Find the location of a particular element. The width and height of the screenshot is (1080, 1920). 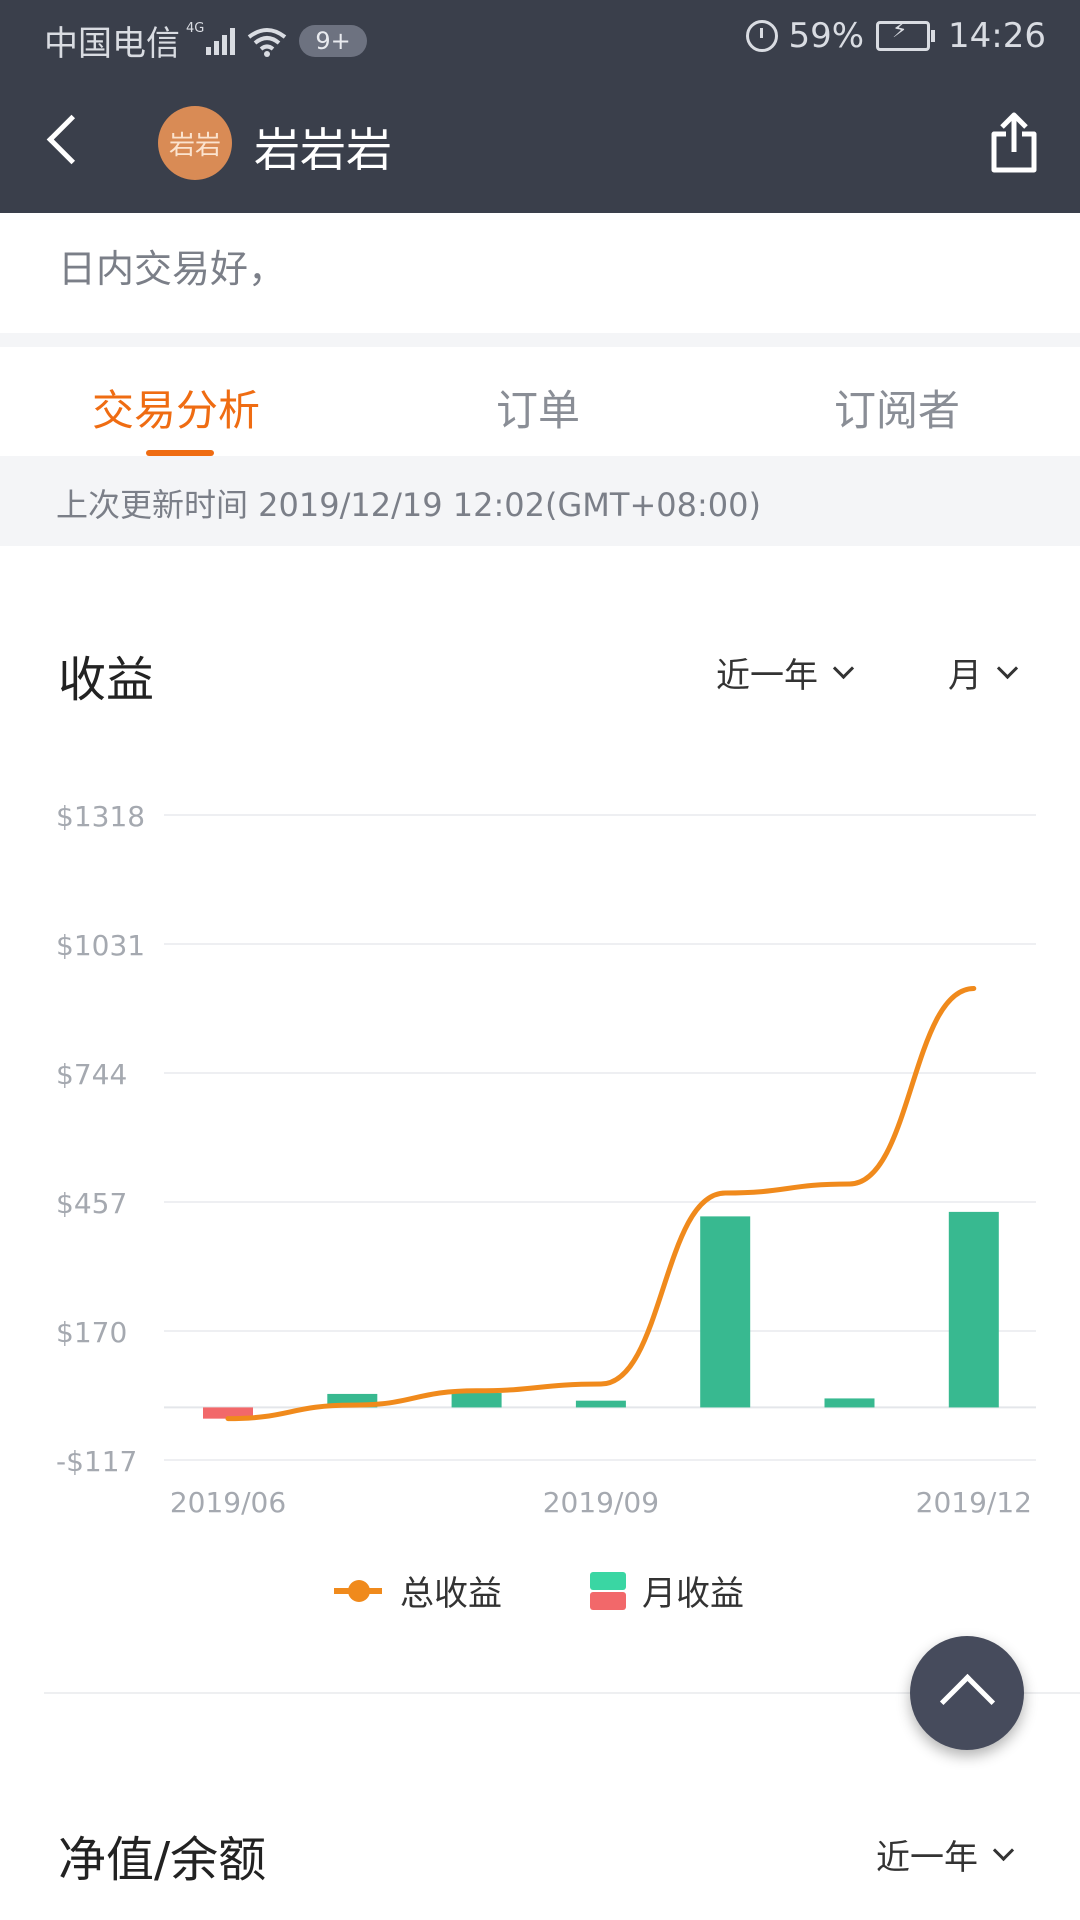

status-bar: 中国电信 4G 9+ 59% ⚡ 14:26 is located at coordinates (540, 37).